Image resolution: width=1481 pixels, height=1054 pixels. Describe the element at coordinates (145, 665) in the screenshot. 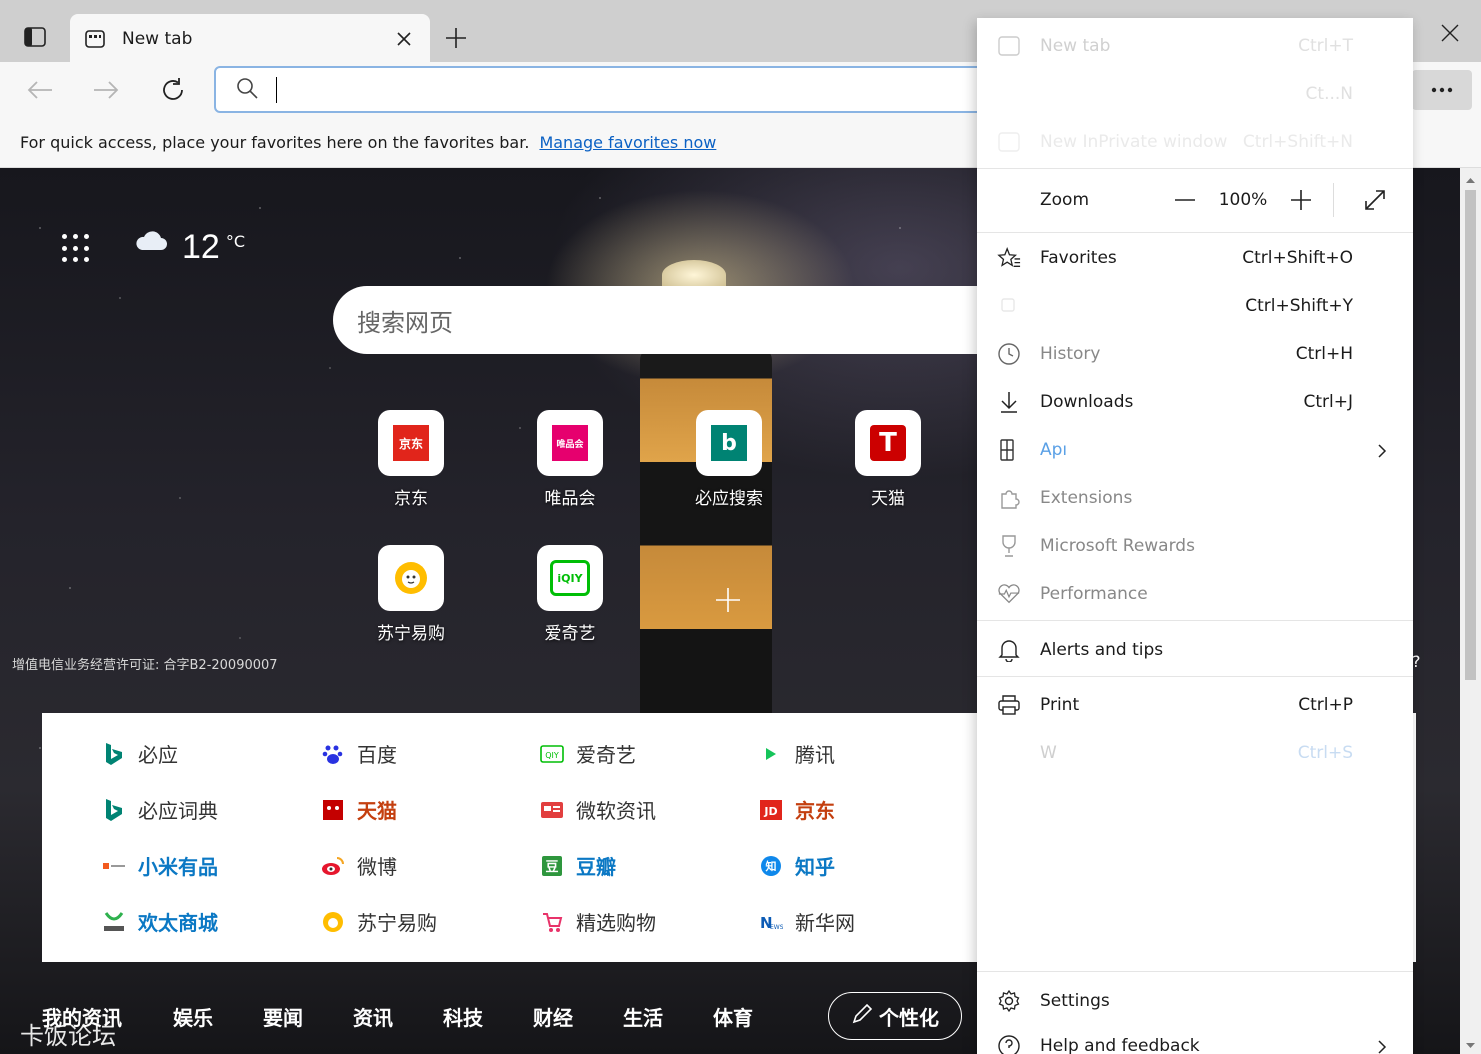

I see `license-text: 增值电信业务经营许可证: 合字B2-20090007` at that location.